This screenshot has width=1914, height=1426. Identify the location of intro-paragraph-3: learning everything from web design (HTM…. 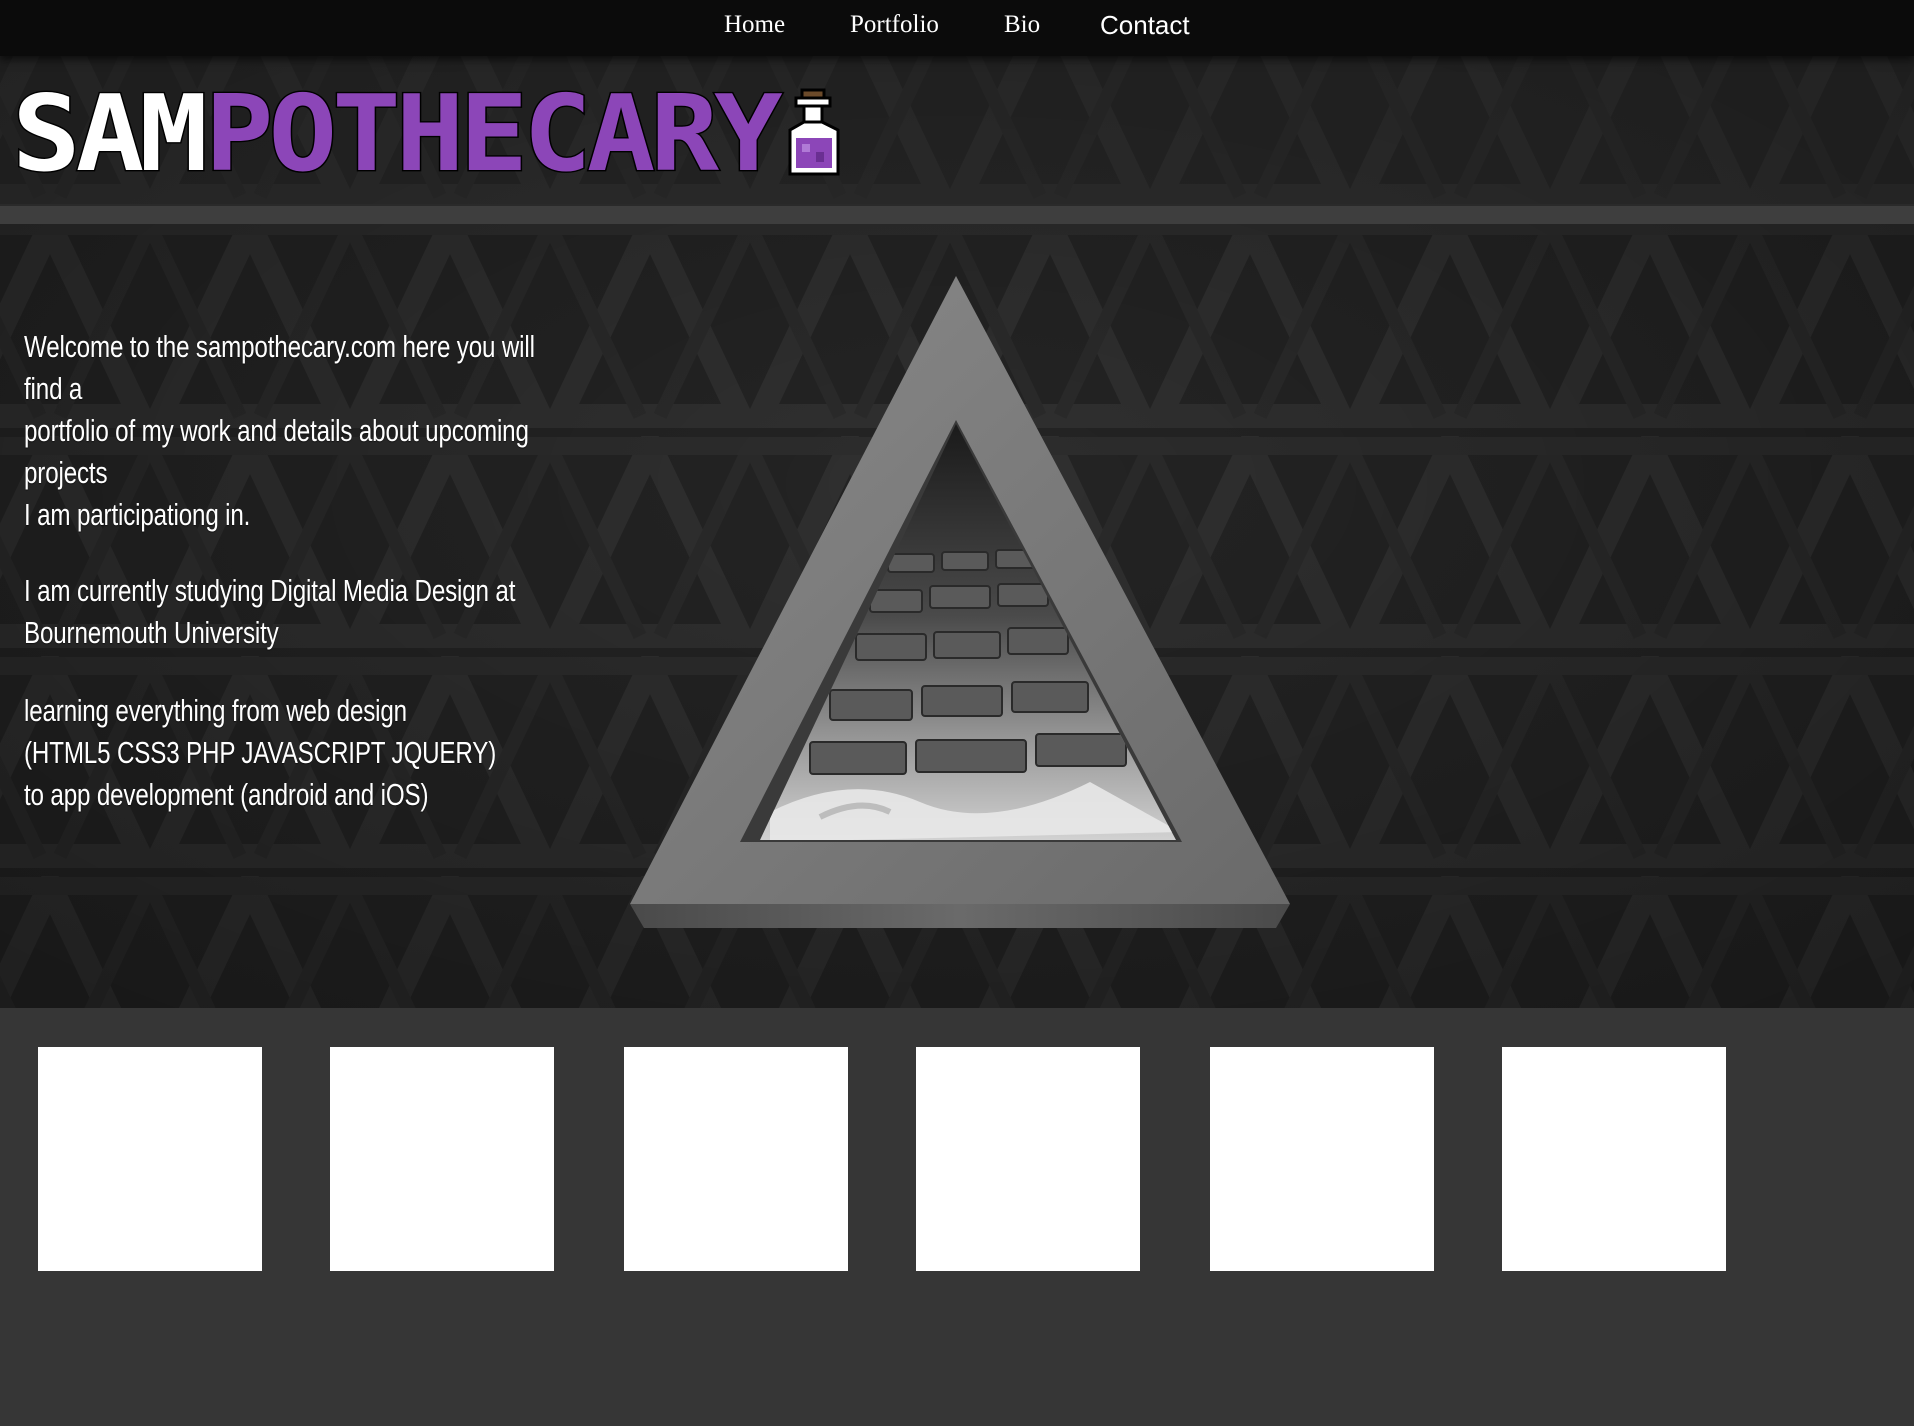
(289, 753).